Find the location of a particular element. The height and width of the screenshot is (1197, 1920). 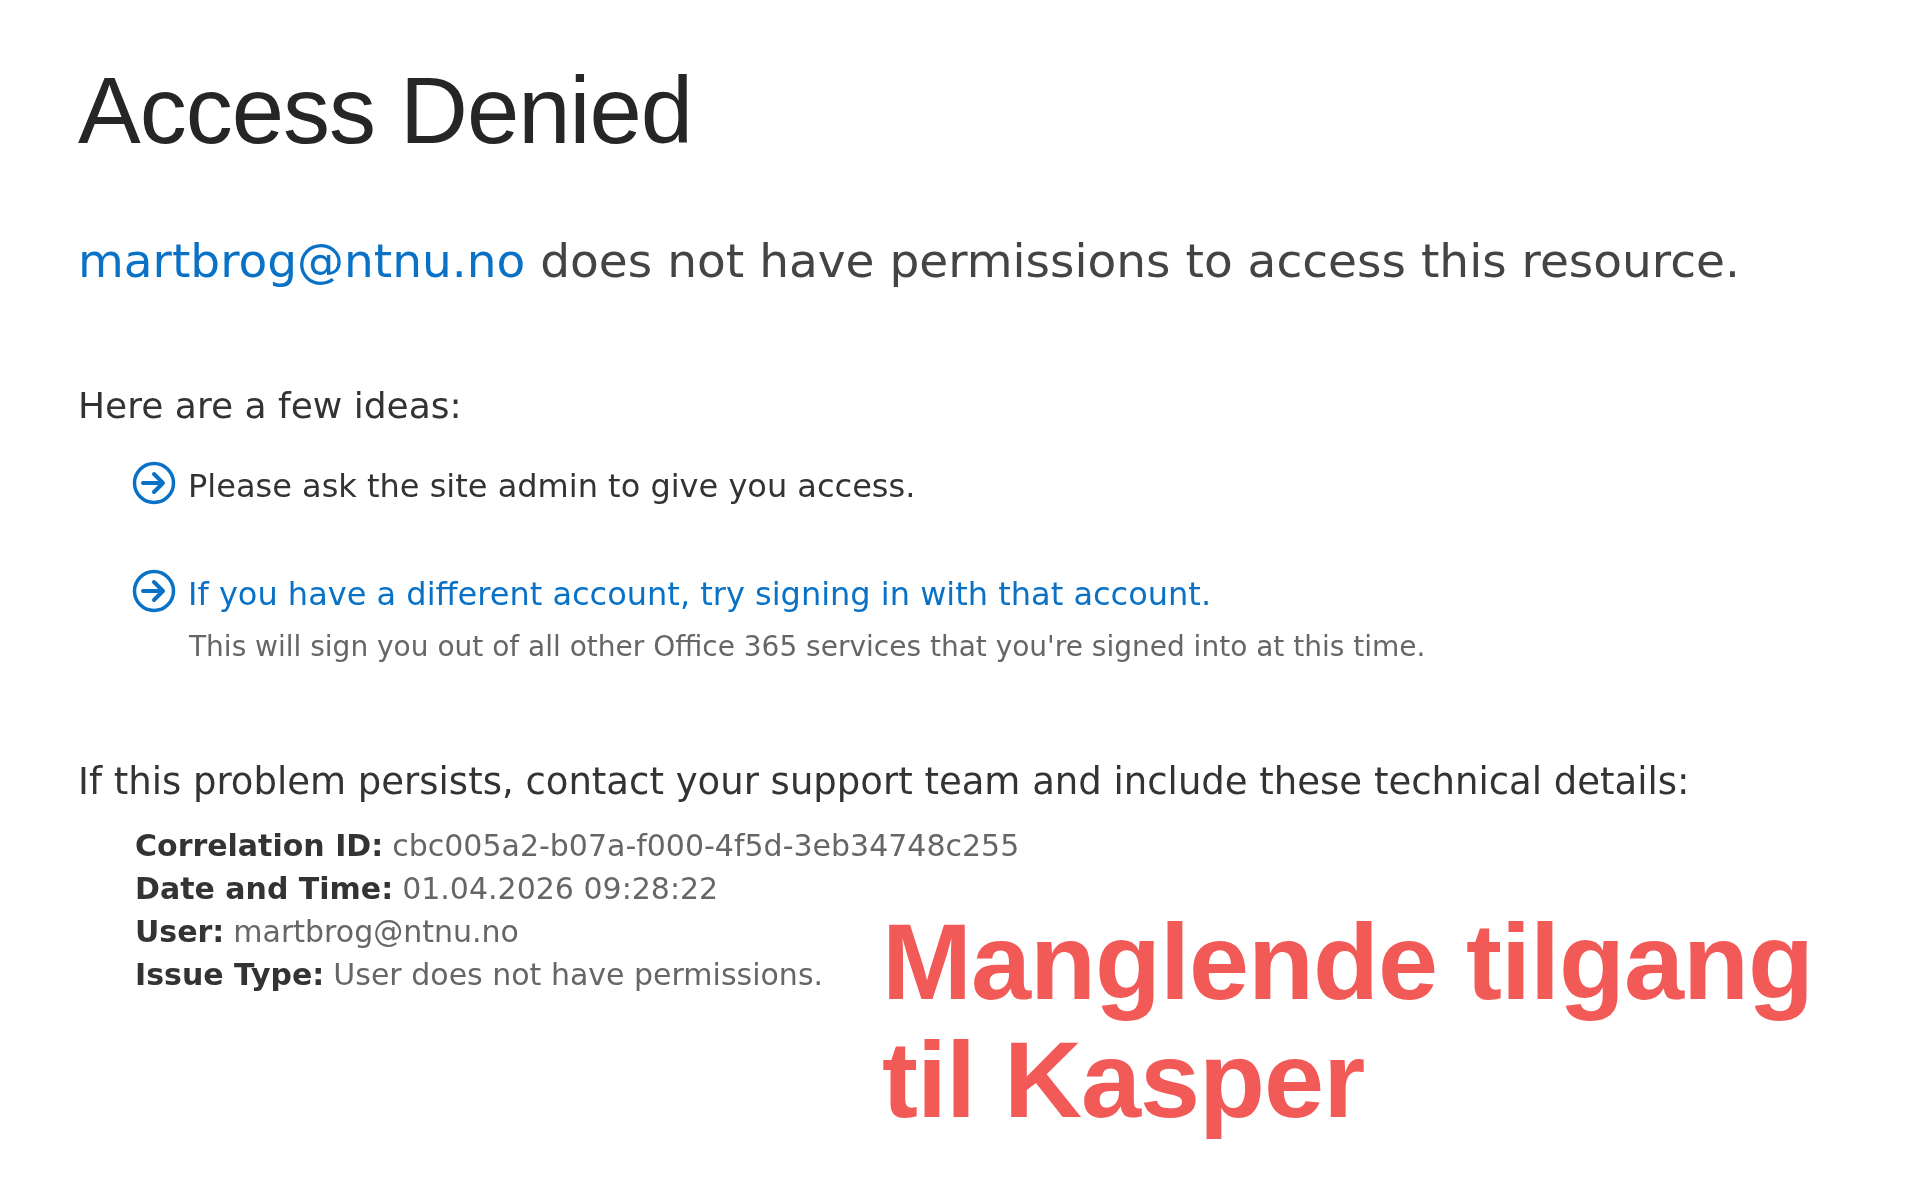

page-title: Access Denied is located at coordinates (385, 111).